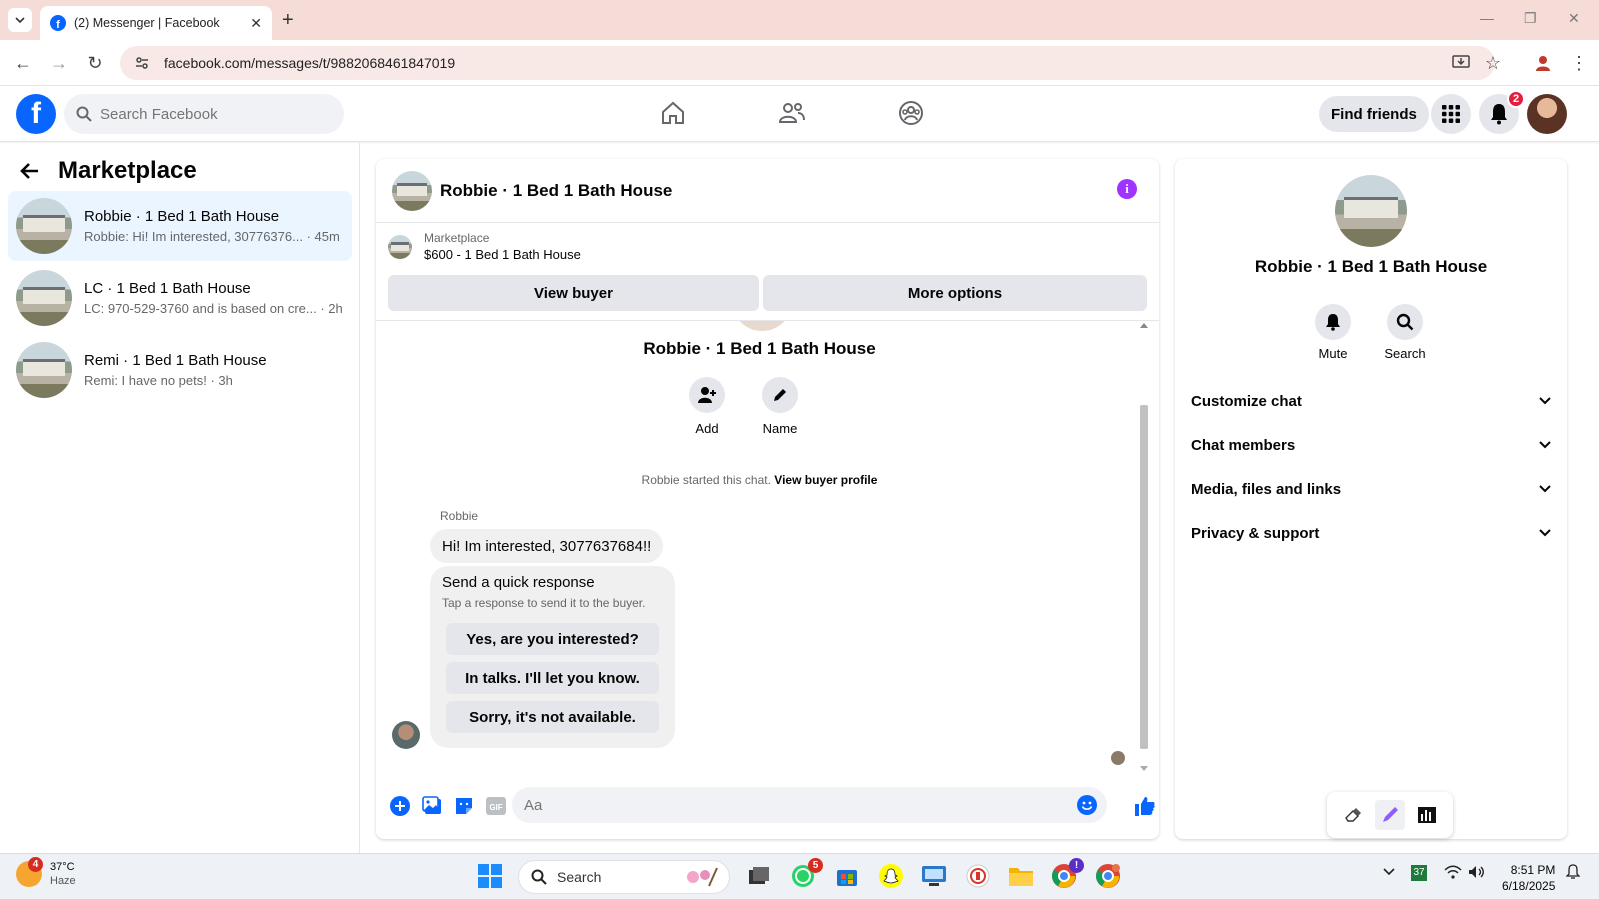 The width and height of the screenshot is (1599, 899). I want to click on red-app-icon, so click(978, 876).